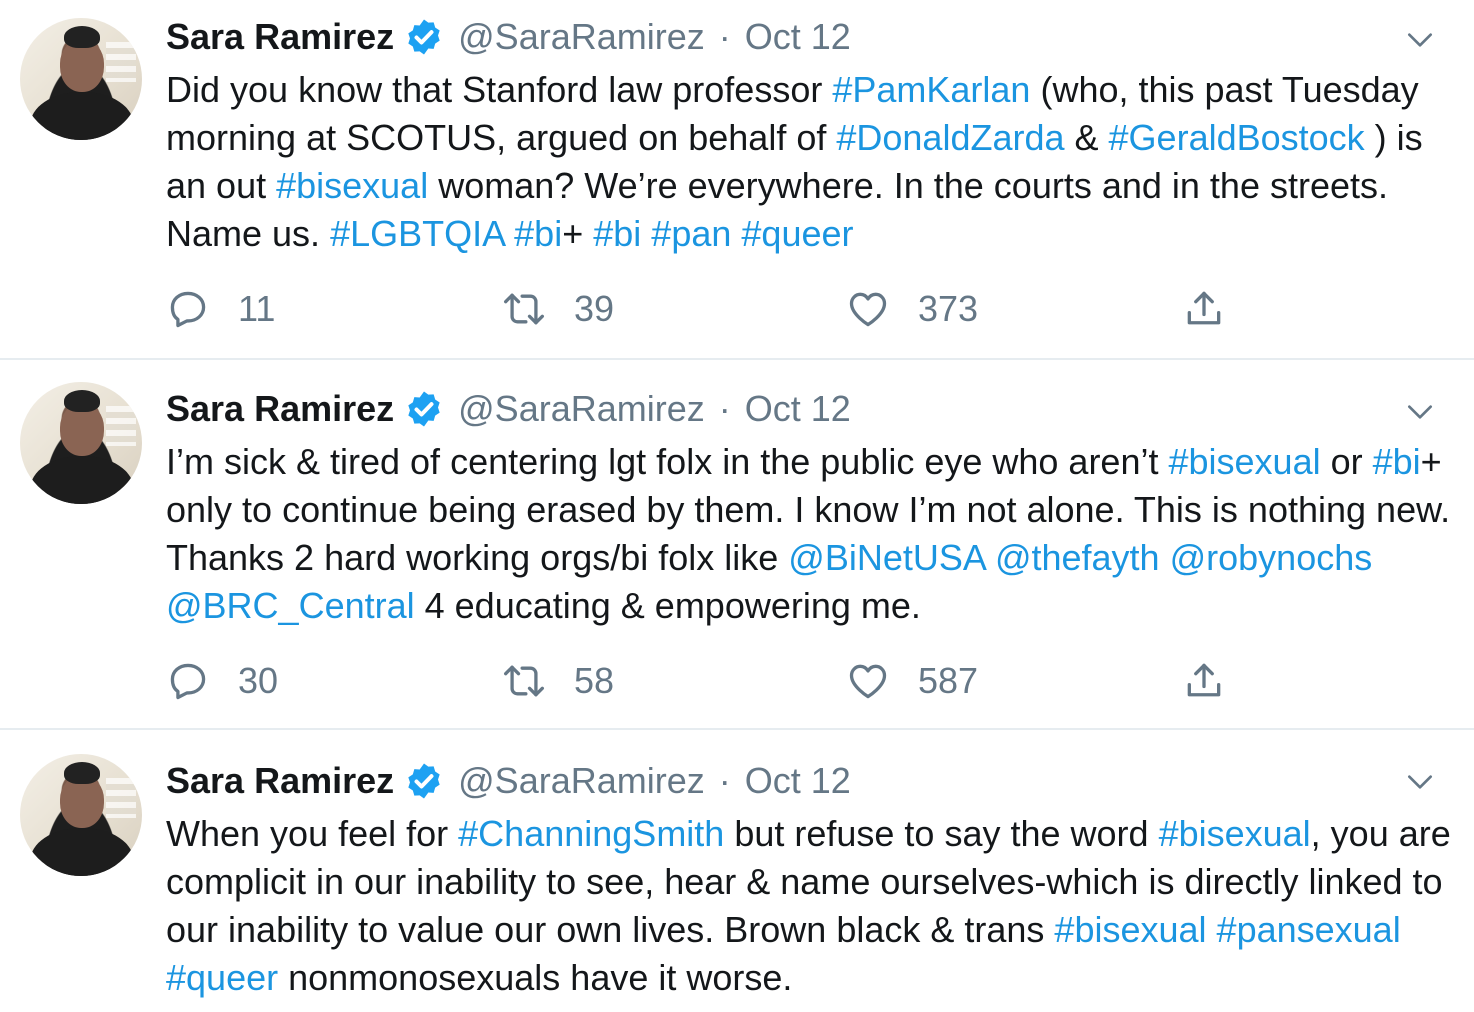  I want to click on like-button: 587, so click(912, 681).